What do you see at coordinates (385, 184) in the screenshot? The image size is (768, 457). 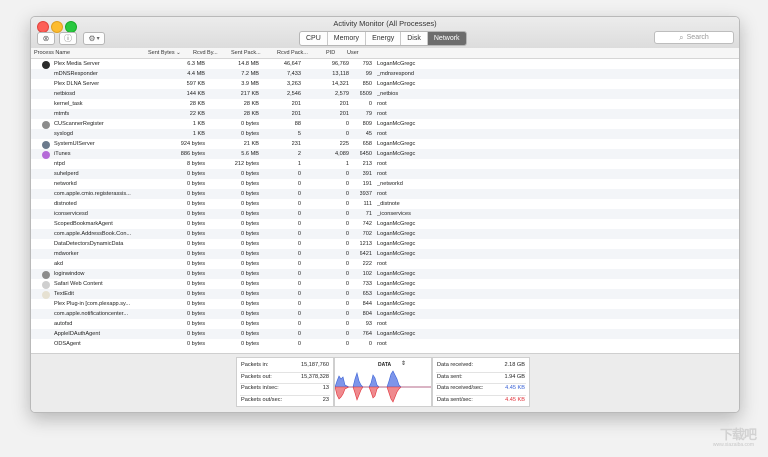 I see `table-row: networkd 0 bytes 0 bytes 0 0 191 _networkd` at bounding box center [385, 184].